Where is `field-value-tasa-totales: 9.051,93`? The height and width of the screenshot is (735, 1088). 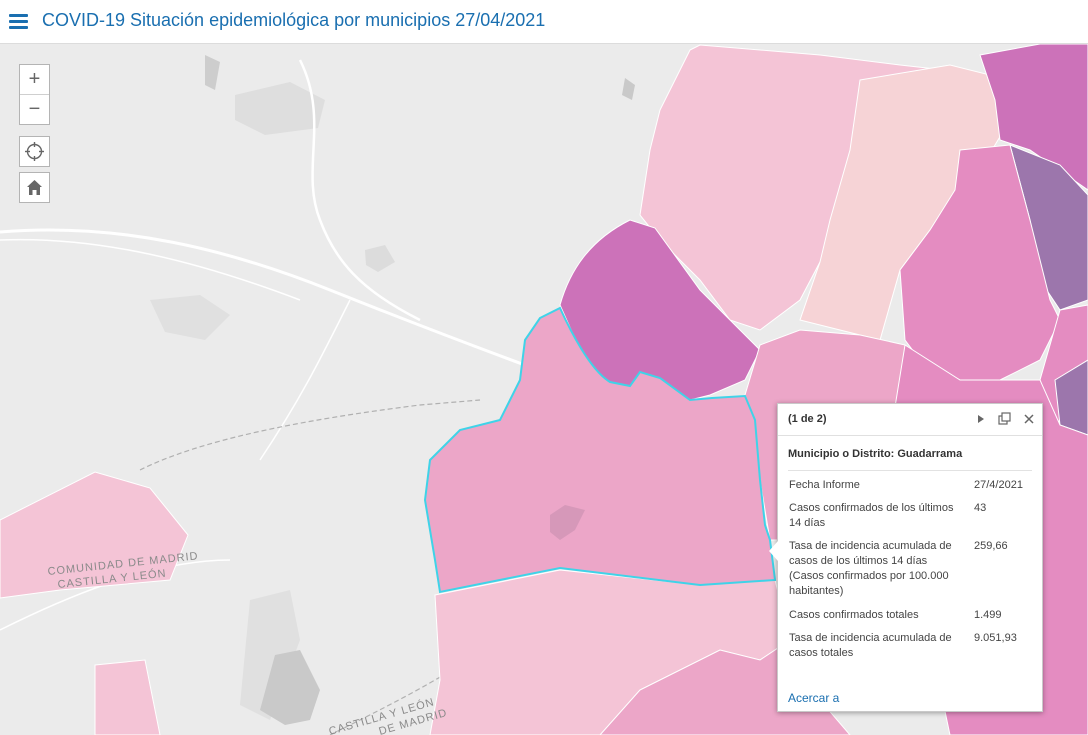 field-value-tasa-totales: 9.051,93 is located at coordinates (995, 638).